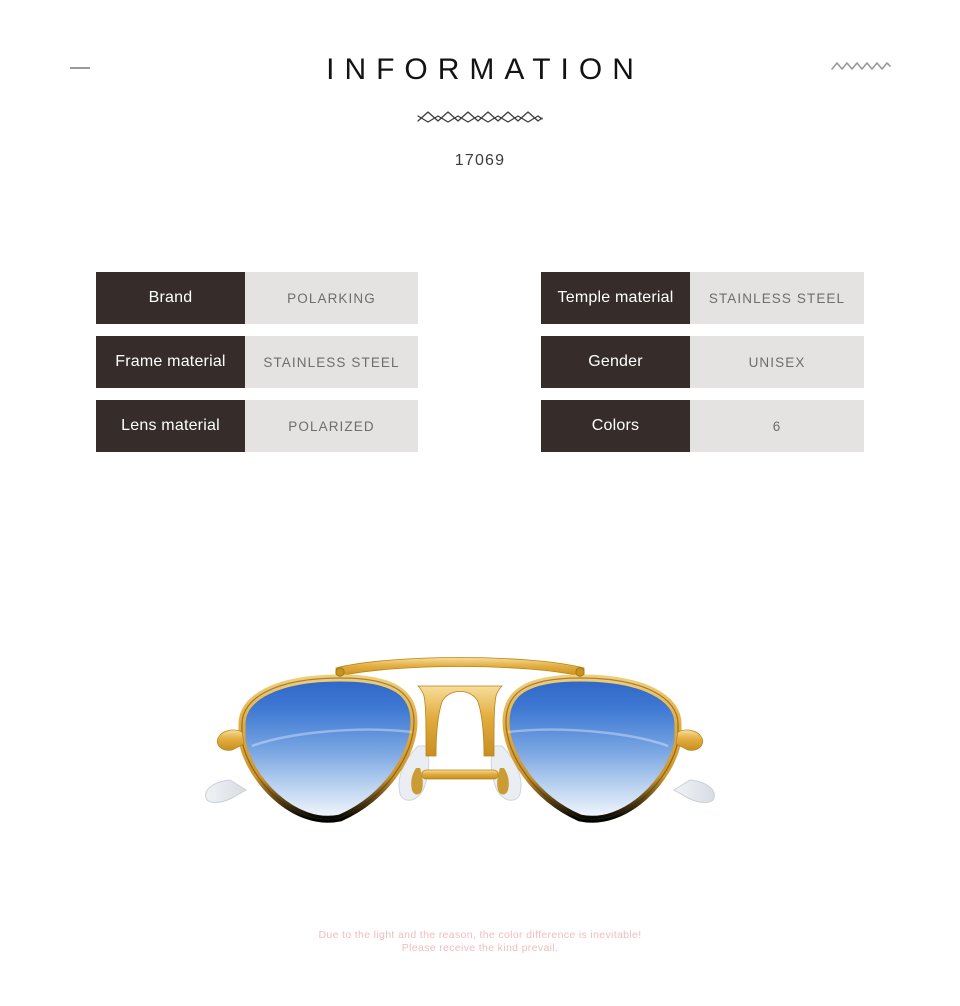 This screenshot has height=1006, width=960. I want to click on double-zigzag-divider-icon, so click(480, 117).